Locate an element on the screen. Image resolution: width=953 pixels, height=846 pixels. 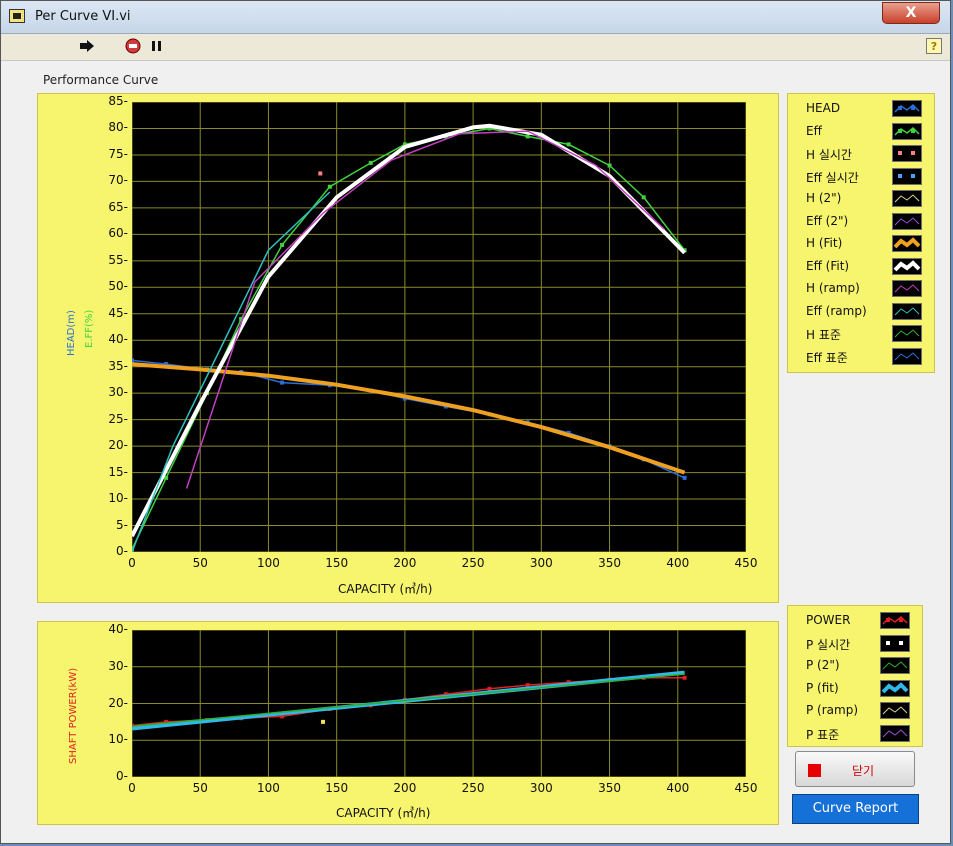
legend-item: H (Fit) is located at coordinates (861, 244).